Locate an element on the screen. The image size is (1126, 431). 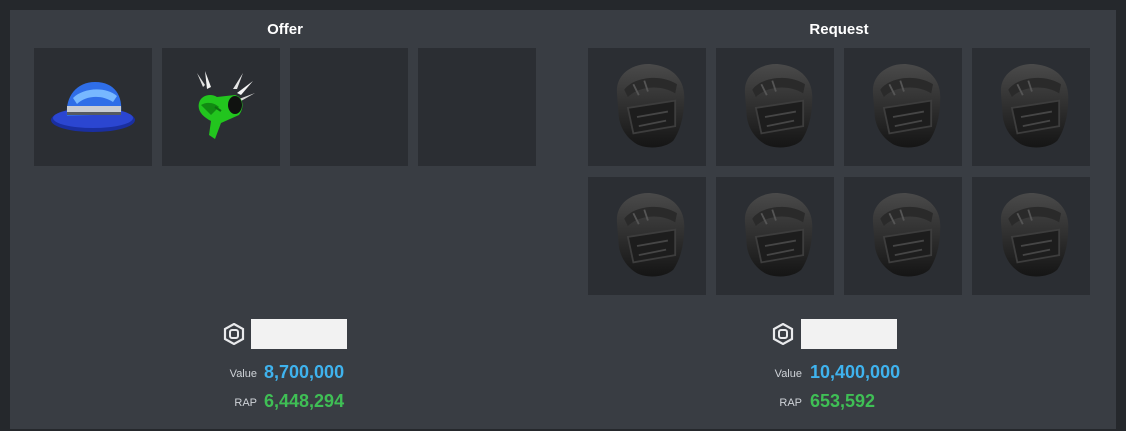
offer-title: Offer is located at coordinates (285, 29).